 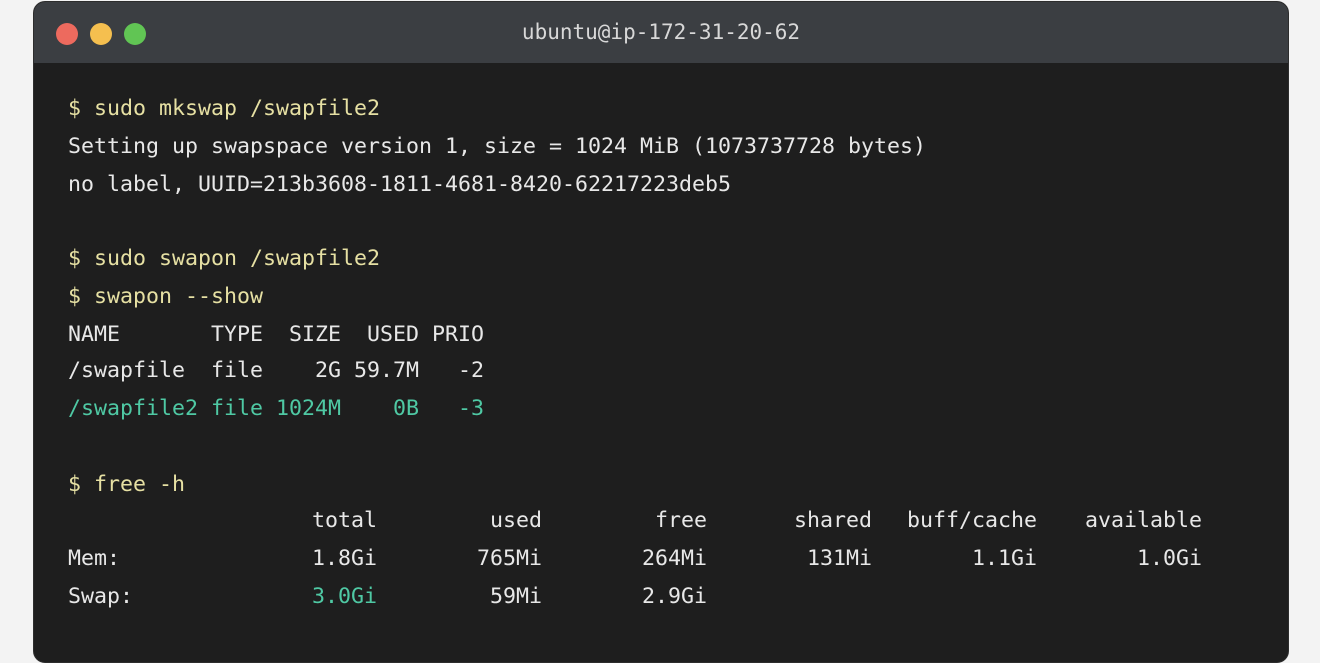 I want to click on command-line: $ sudo mkswap /swapfile2, so click(x=224, y=108).